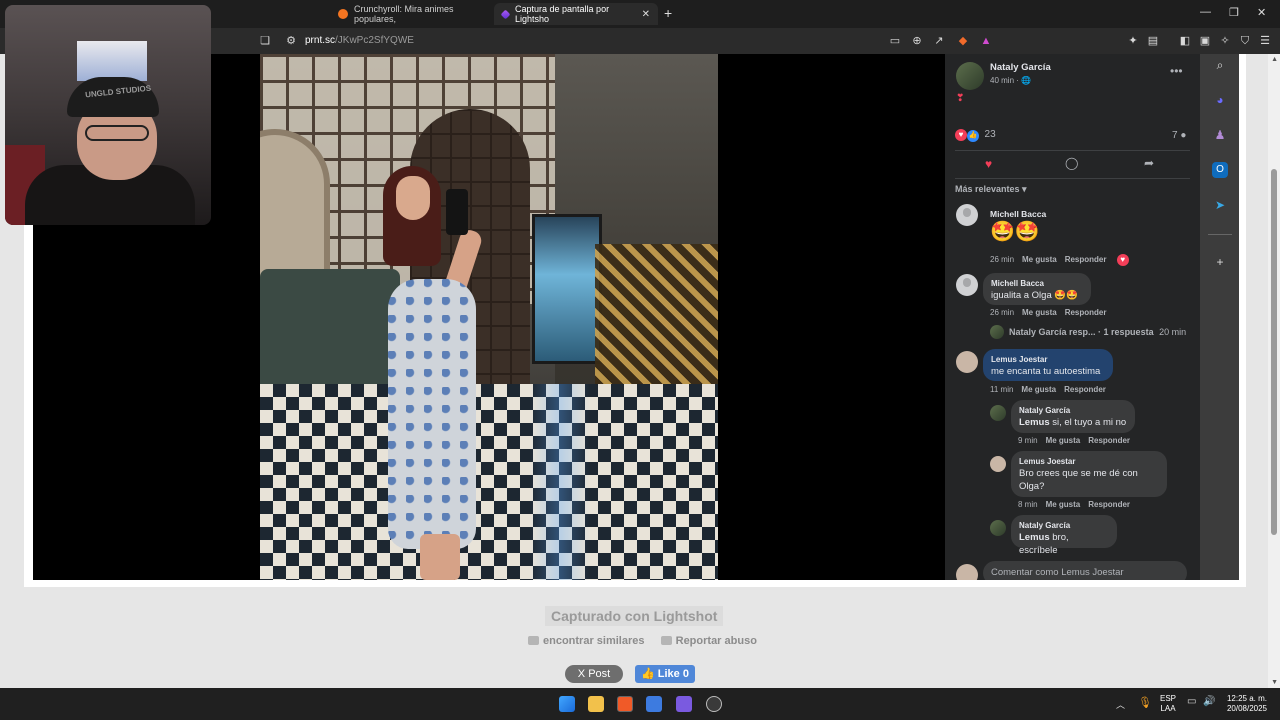  I want to click on reactions-summary: ♥ 👍 23, so click(975, 135).